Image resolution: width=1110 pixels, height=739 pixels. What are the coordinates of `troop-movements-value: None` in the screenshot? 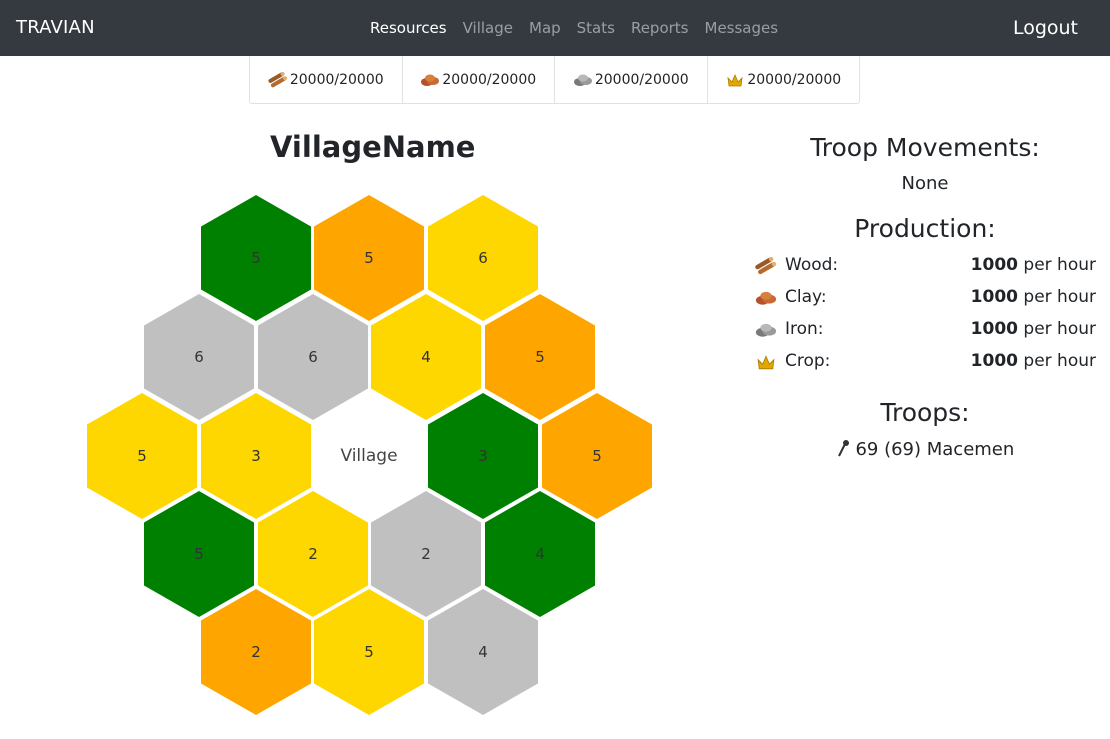 It's located at (925, 183).